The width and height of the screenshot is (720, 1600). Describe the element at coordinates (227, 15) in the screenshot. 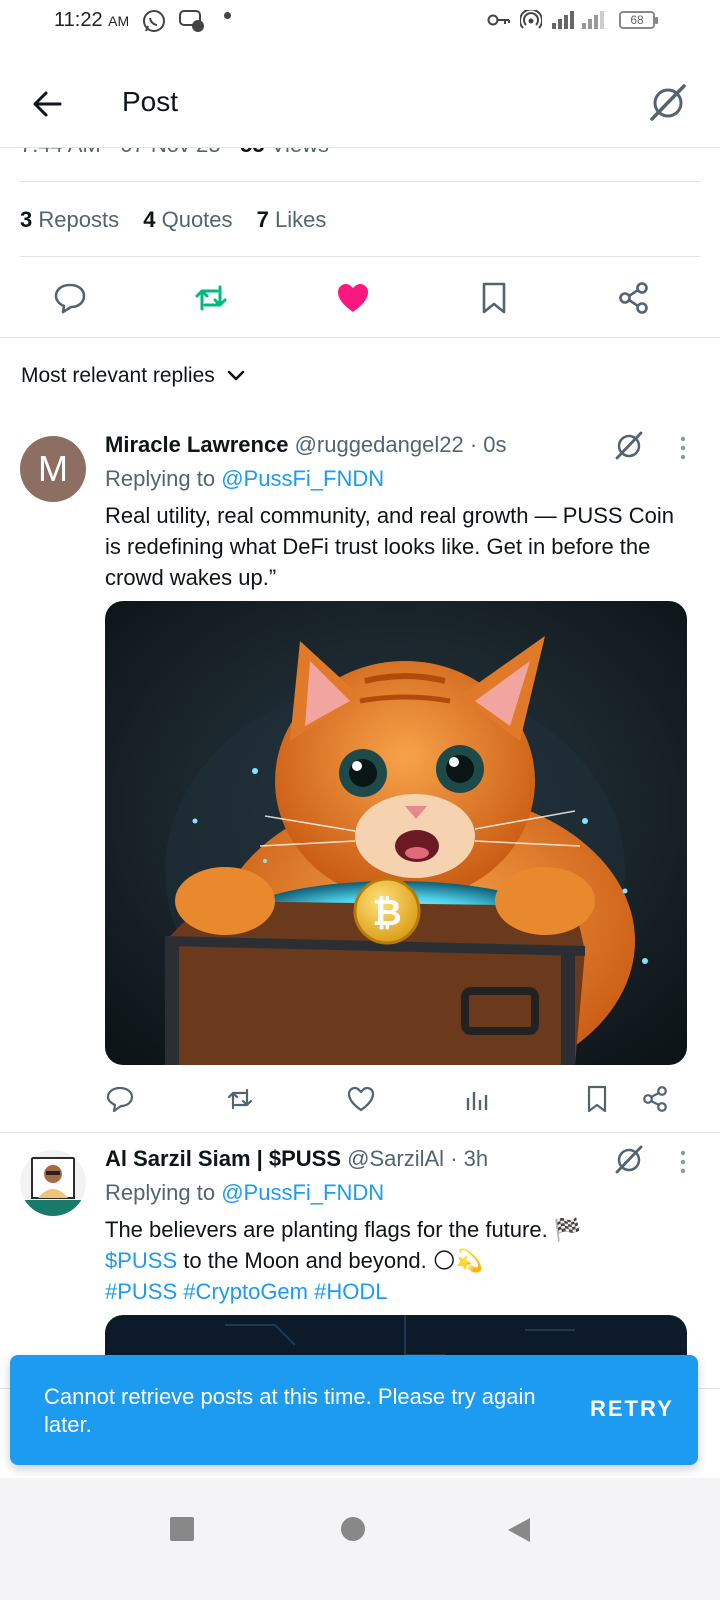

I see `notification-dot` at that location.